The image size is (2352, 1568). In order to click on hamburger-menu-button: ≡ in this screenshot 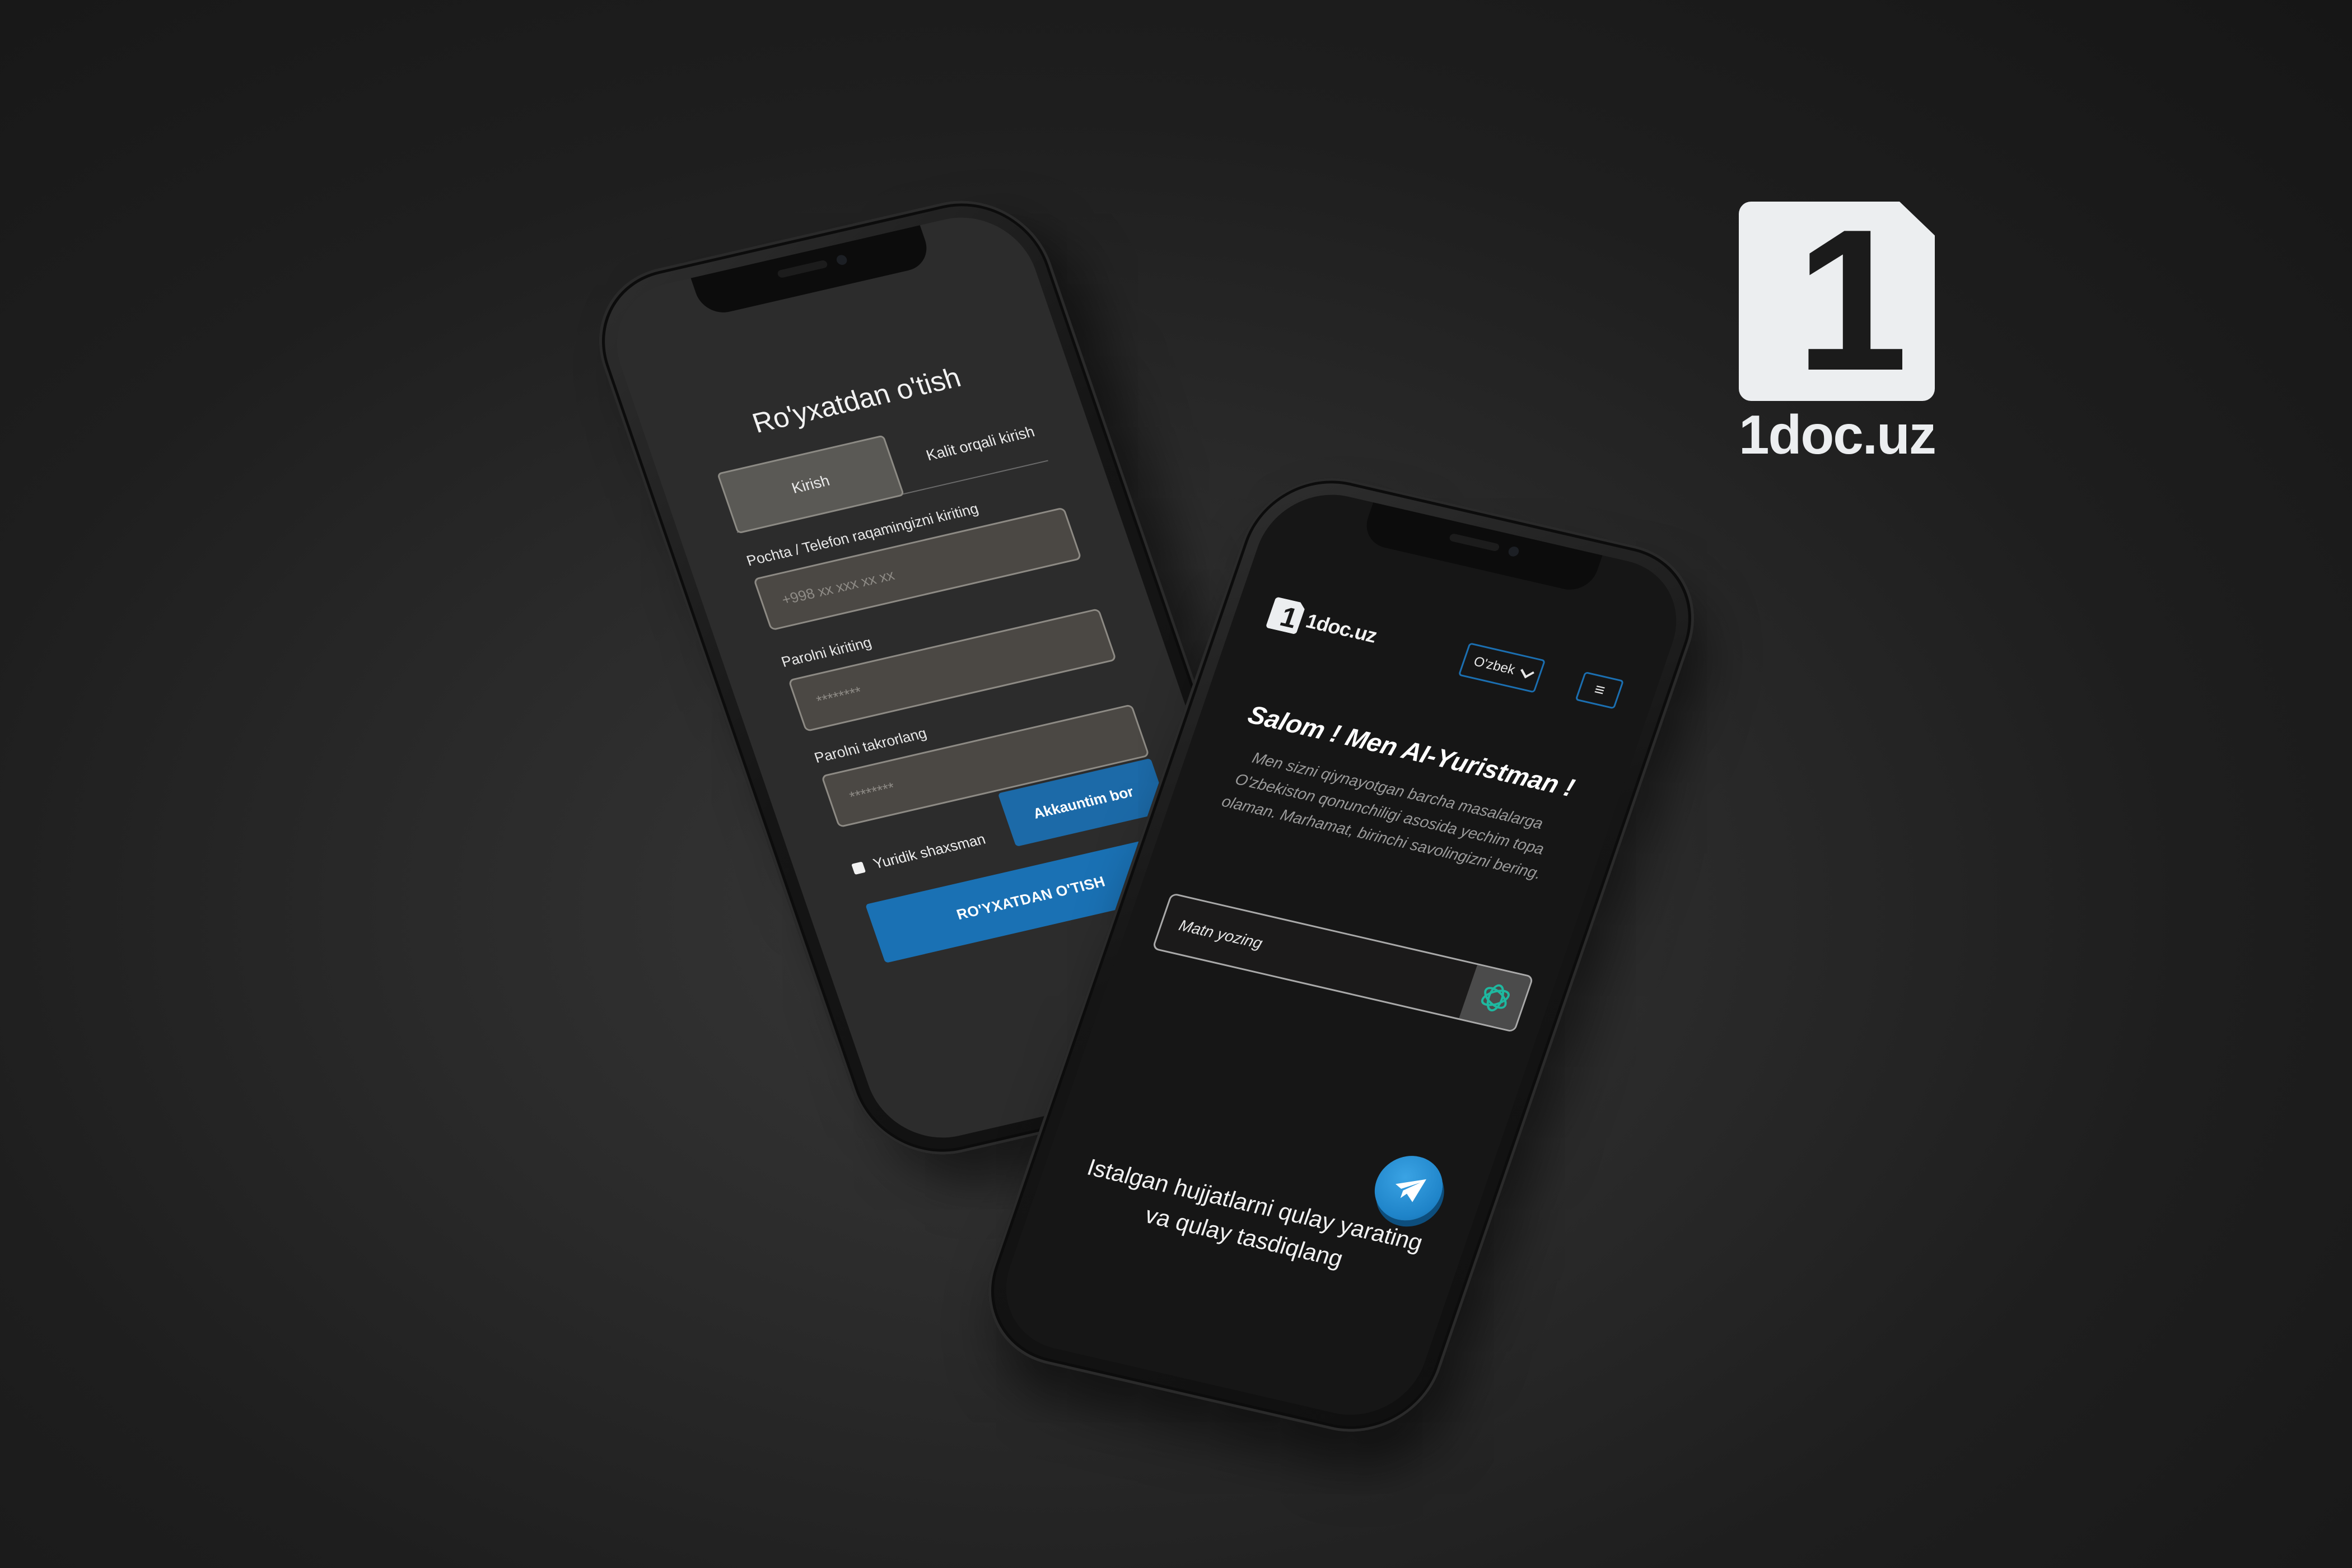, I will do `click(1600, 691)`.